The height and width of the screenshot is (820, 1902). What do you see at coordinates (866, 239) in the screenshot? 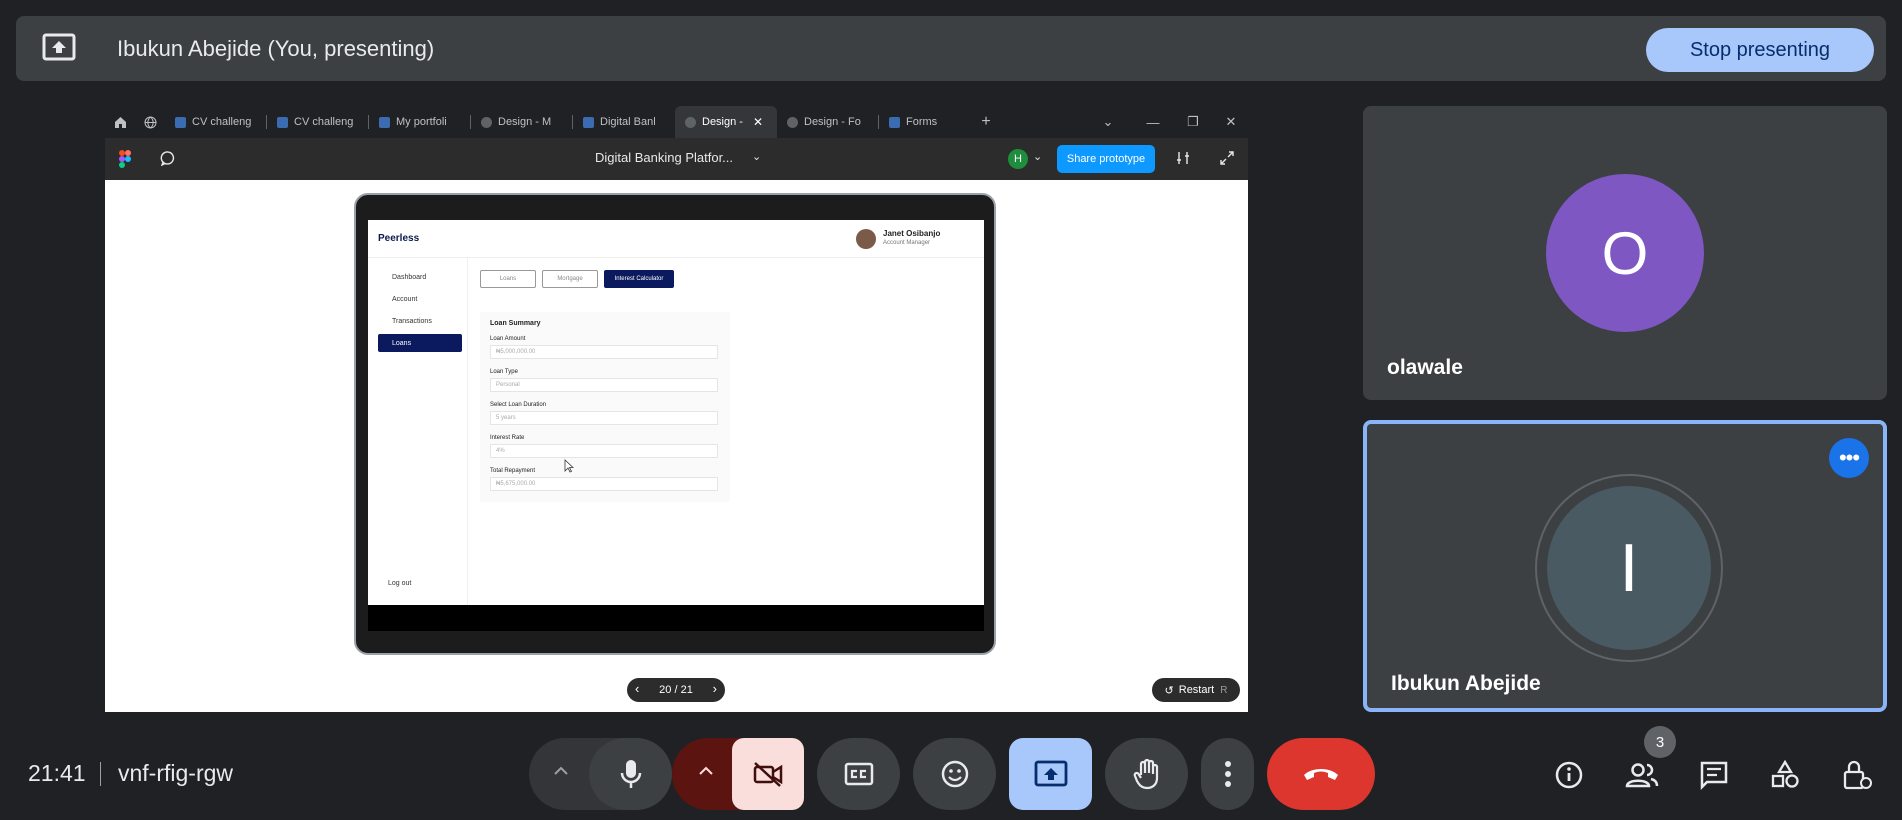
I see `avatar` at bounding box center [866, 239].